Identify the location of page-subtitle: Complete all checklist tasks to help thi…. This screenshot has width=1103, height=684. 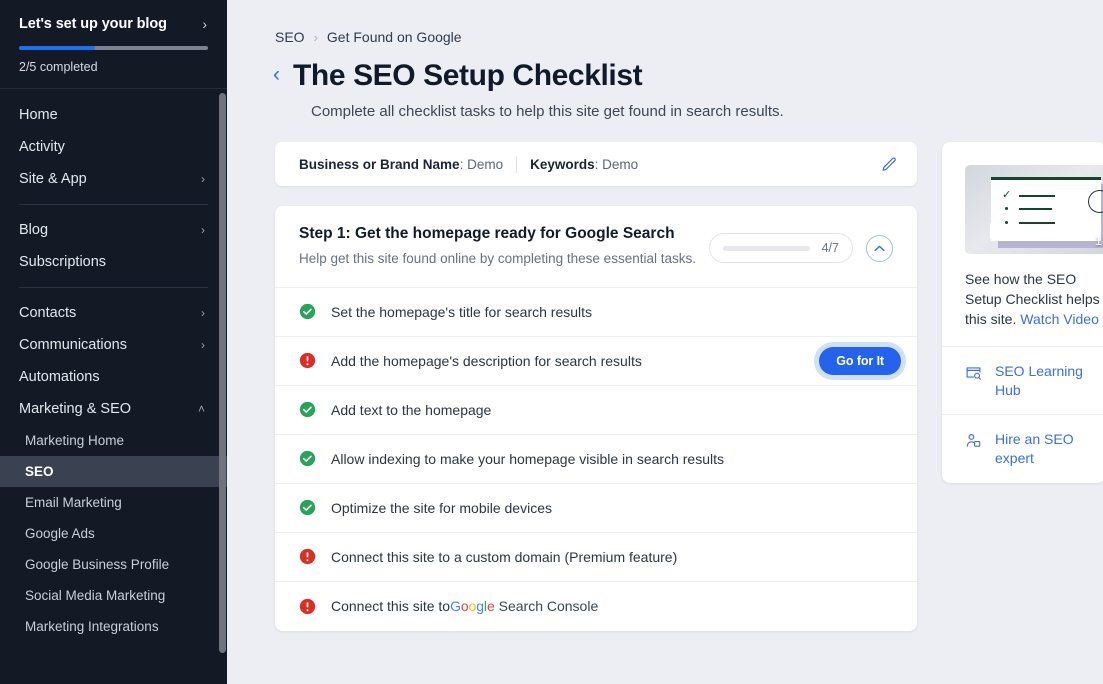
(547, 111).